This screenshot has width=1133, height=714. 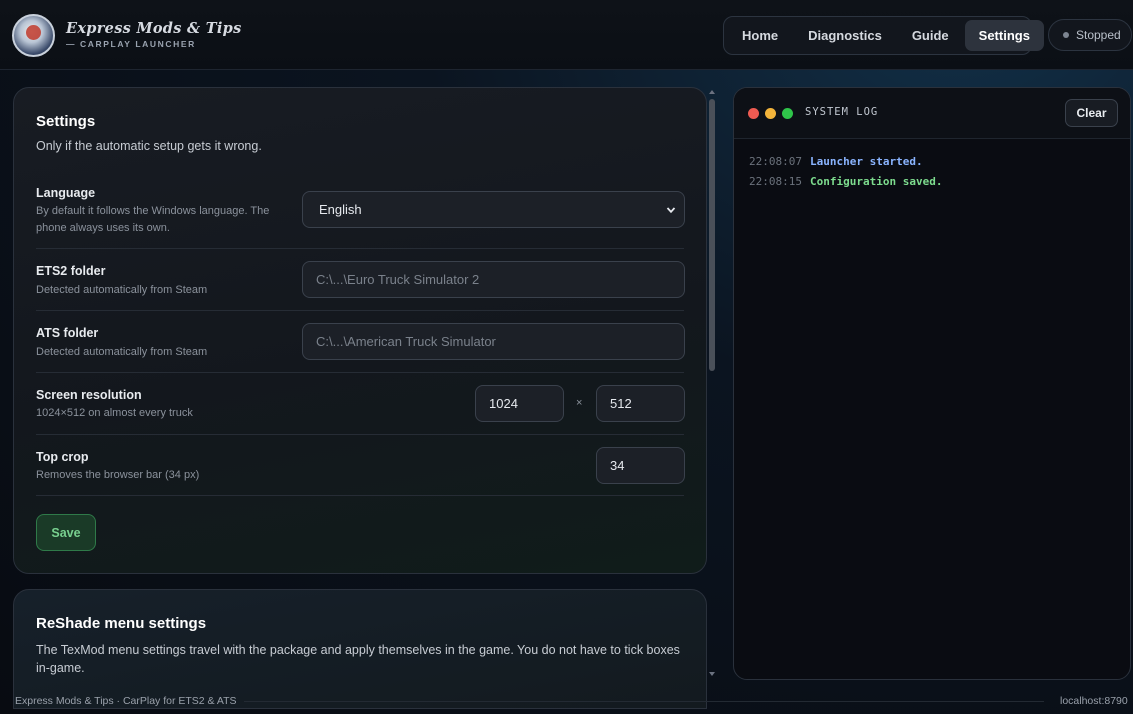 What do you see at coordinates (1091, 113) in the screenshot?
I see `clear-log-button: Clear` at bounding box center [1091, 113].